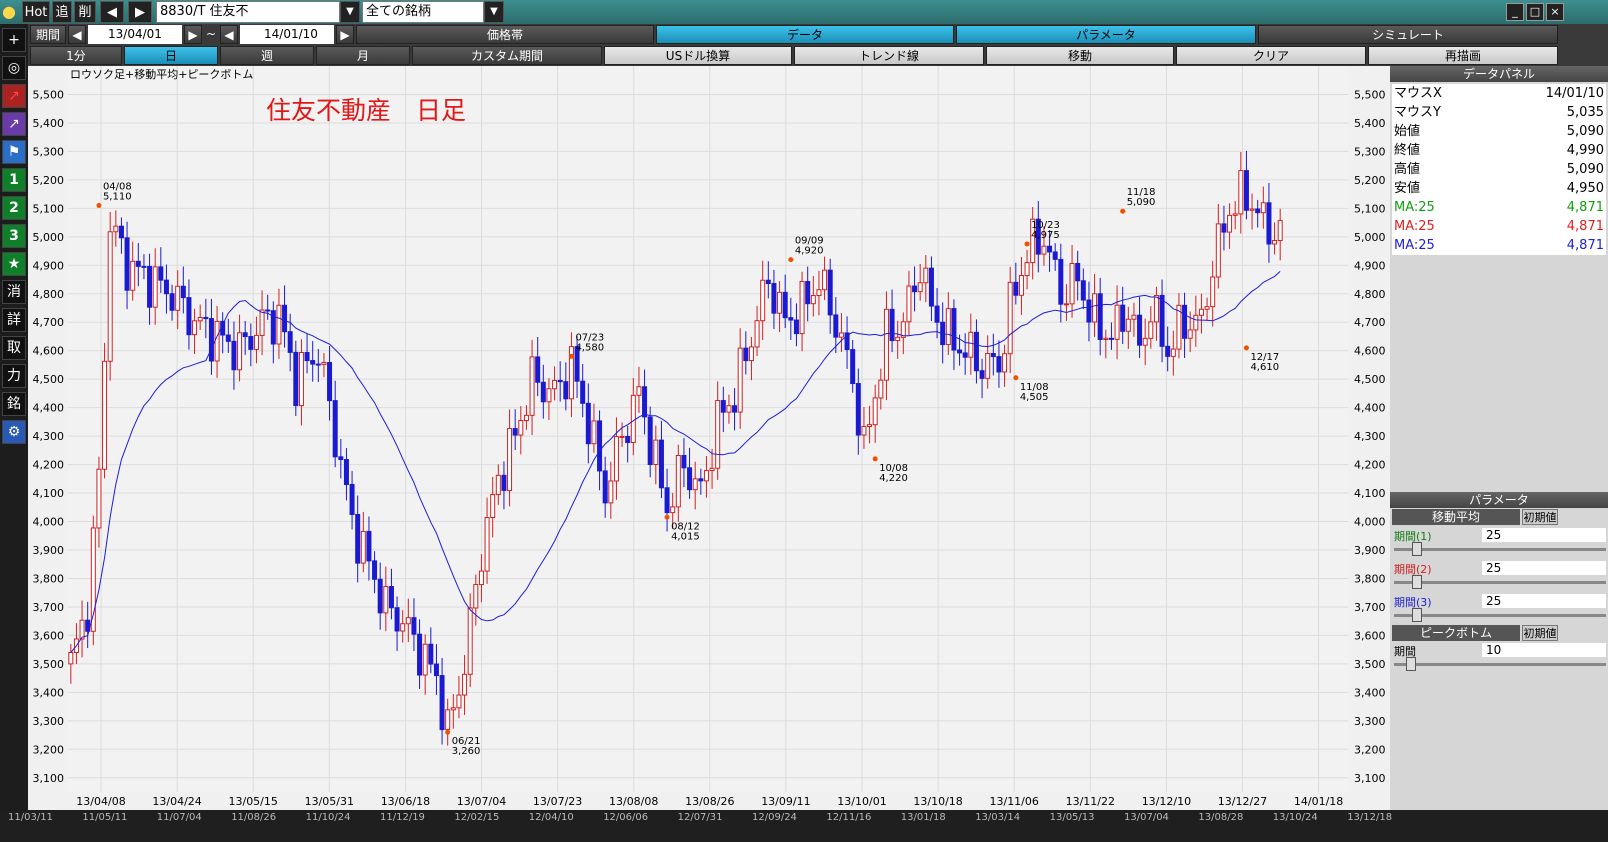 The image size is (1608, 842). What do you see at coordinates (179, 817) in the screenshot?
I see `bottom-axis-label: 11/07/04` at bounding box center [179, 817].